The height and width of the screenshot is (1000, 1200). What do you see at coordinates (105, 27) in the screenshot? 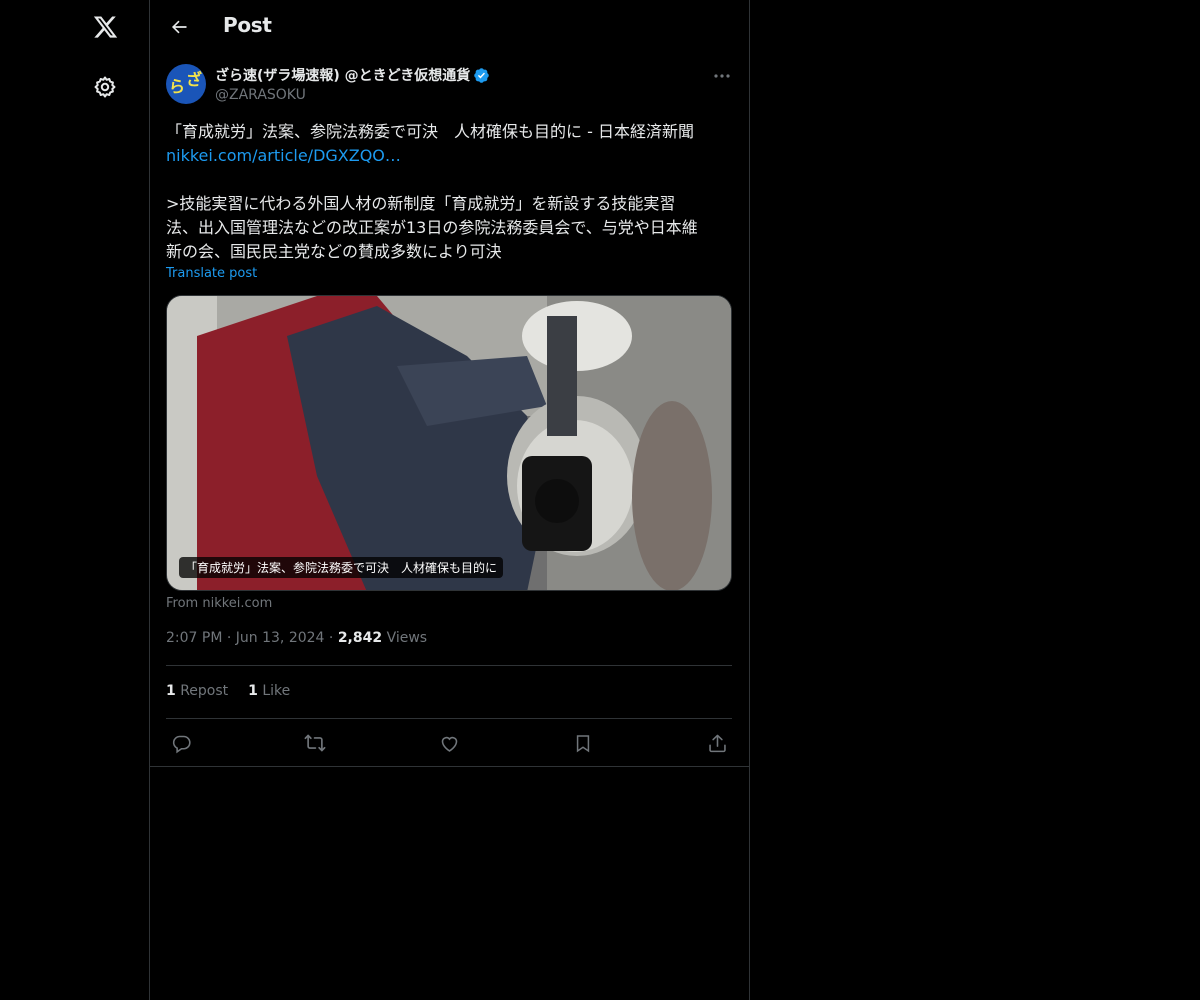
I see `x-logo-icon` at bounding box center [105, 27].